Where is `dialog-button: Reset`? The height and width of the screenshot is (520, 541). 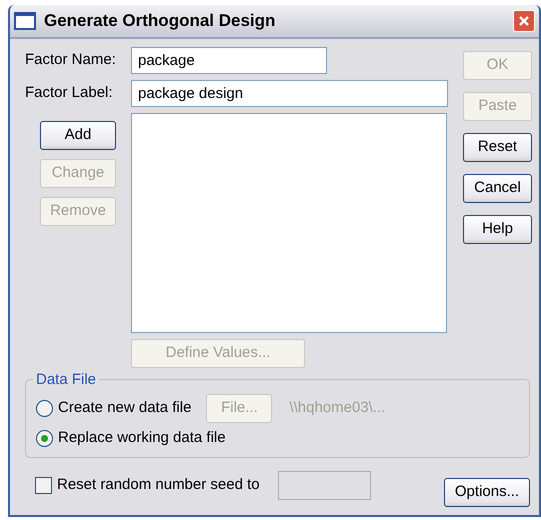 dialog-button: Reset is located at coordinates (497, 147).